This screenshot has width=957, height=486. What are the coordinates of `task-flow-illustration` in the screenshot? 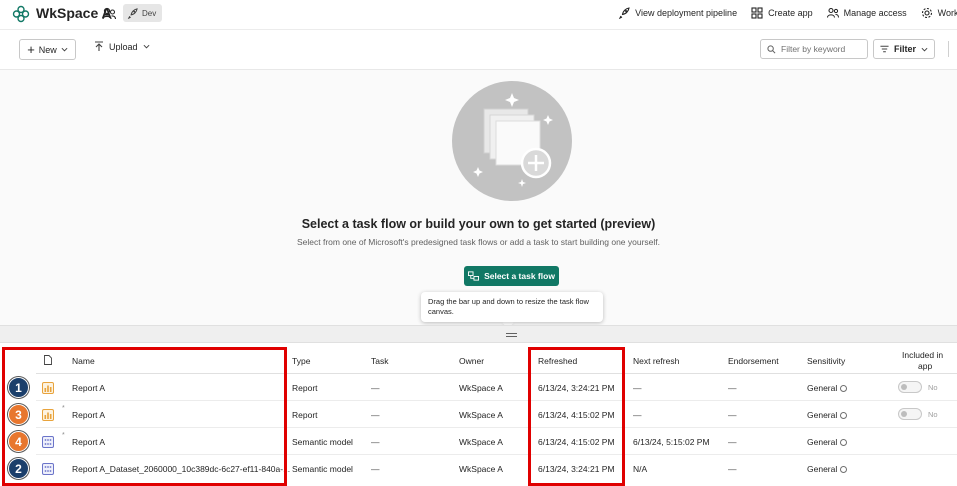 It's located at (512, 141).